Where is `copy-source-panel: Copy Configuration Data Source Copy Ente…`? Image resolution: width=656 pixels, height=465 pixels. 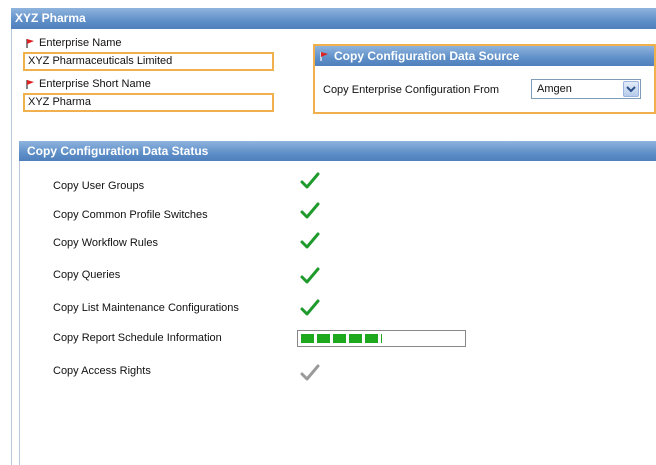 copy-source-panel: Copy Configuration Data Source Copy Ente… is located at coordinates (484, 79).